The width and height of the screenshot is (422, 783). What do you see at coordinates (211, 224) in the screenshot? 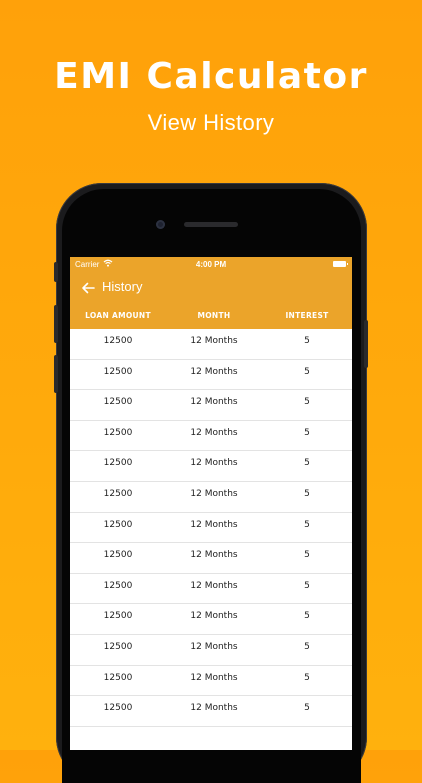
I see `earpiece-speaker` at bounding box center [211, 224].